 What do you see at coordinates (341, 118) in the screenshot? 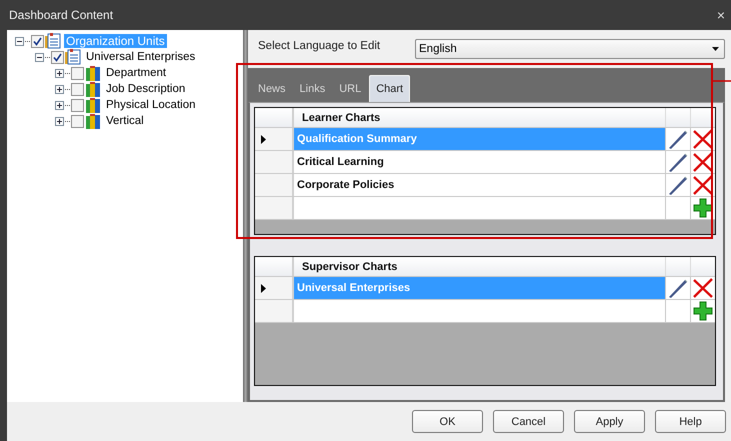
I see `column-header: Learner Charts` at bounding box center [341, 118].